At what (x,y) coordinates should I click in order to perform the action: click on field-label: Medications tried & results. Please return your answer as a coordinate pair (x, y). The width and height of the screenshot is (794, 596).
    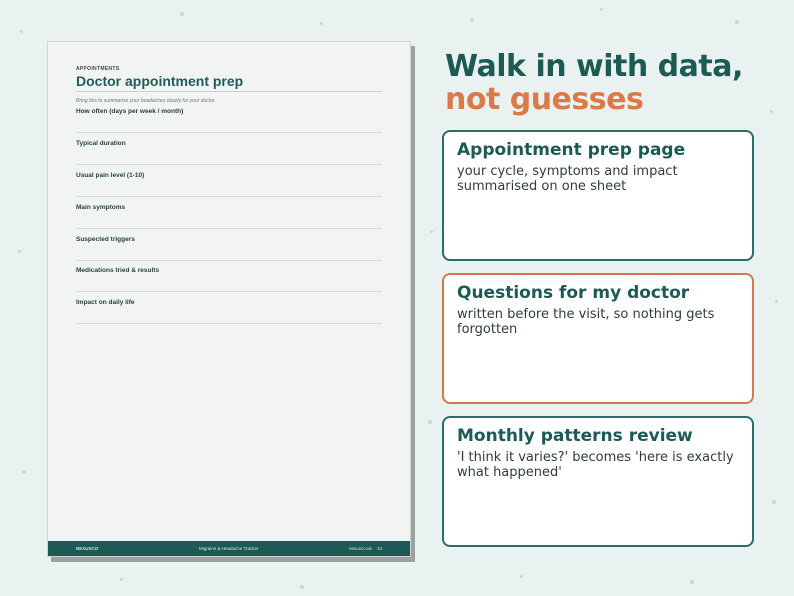
    Looking at the image, I should click on (118, 270).